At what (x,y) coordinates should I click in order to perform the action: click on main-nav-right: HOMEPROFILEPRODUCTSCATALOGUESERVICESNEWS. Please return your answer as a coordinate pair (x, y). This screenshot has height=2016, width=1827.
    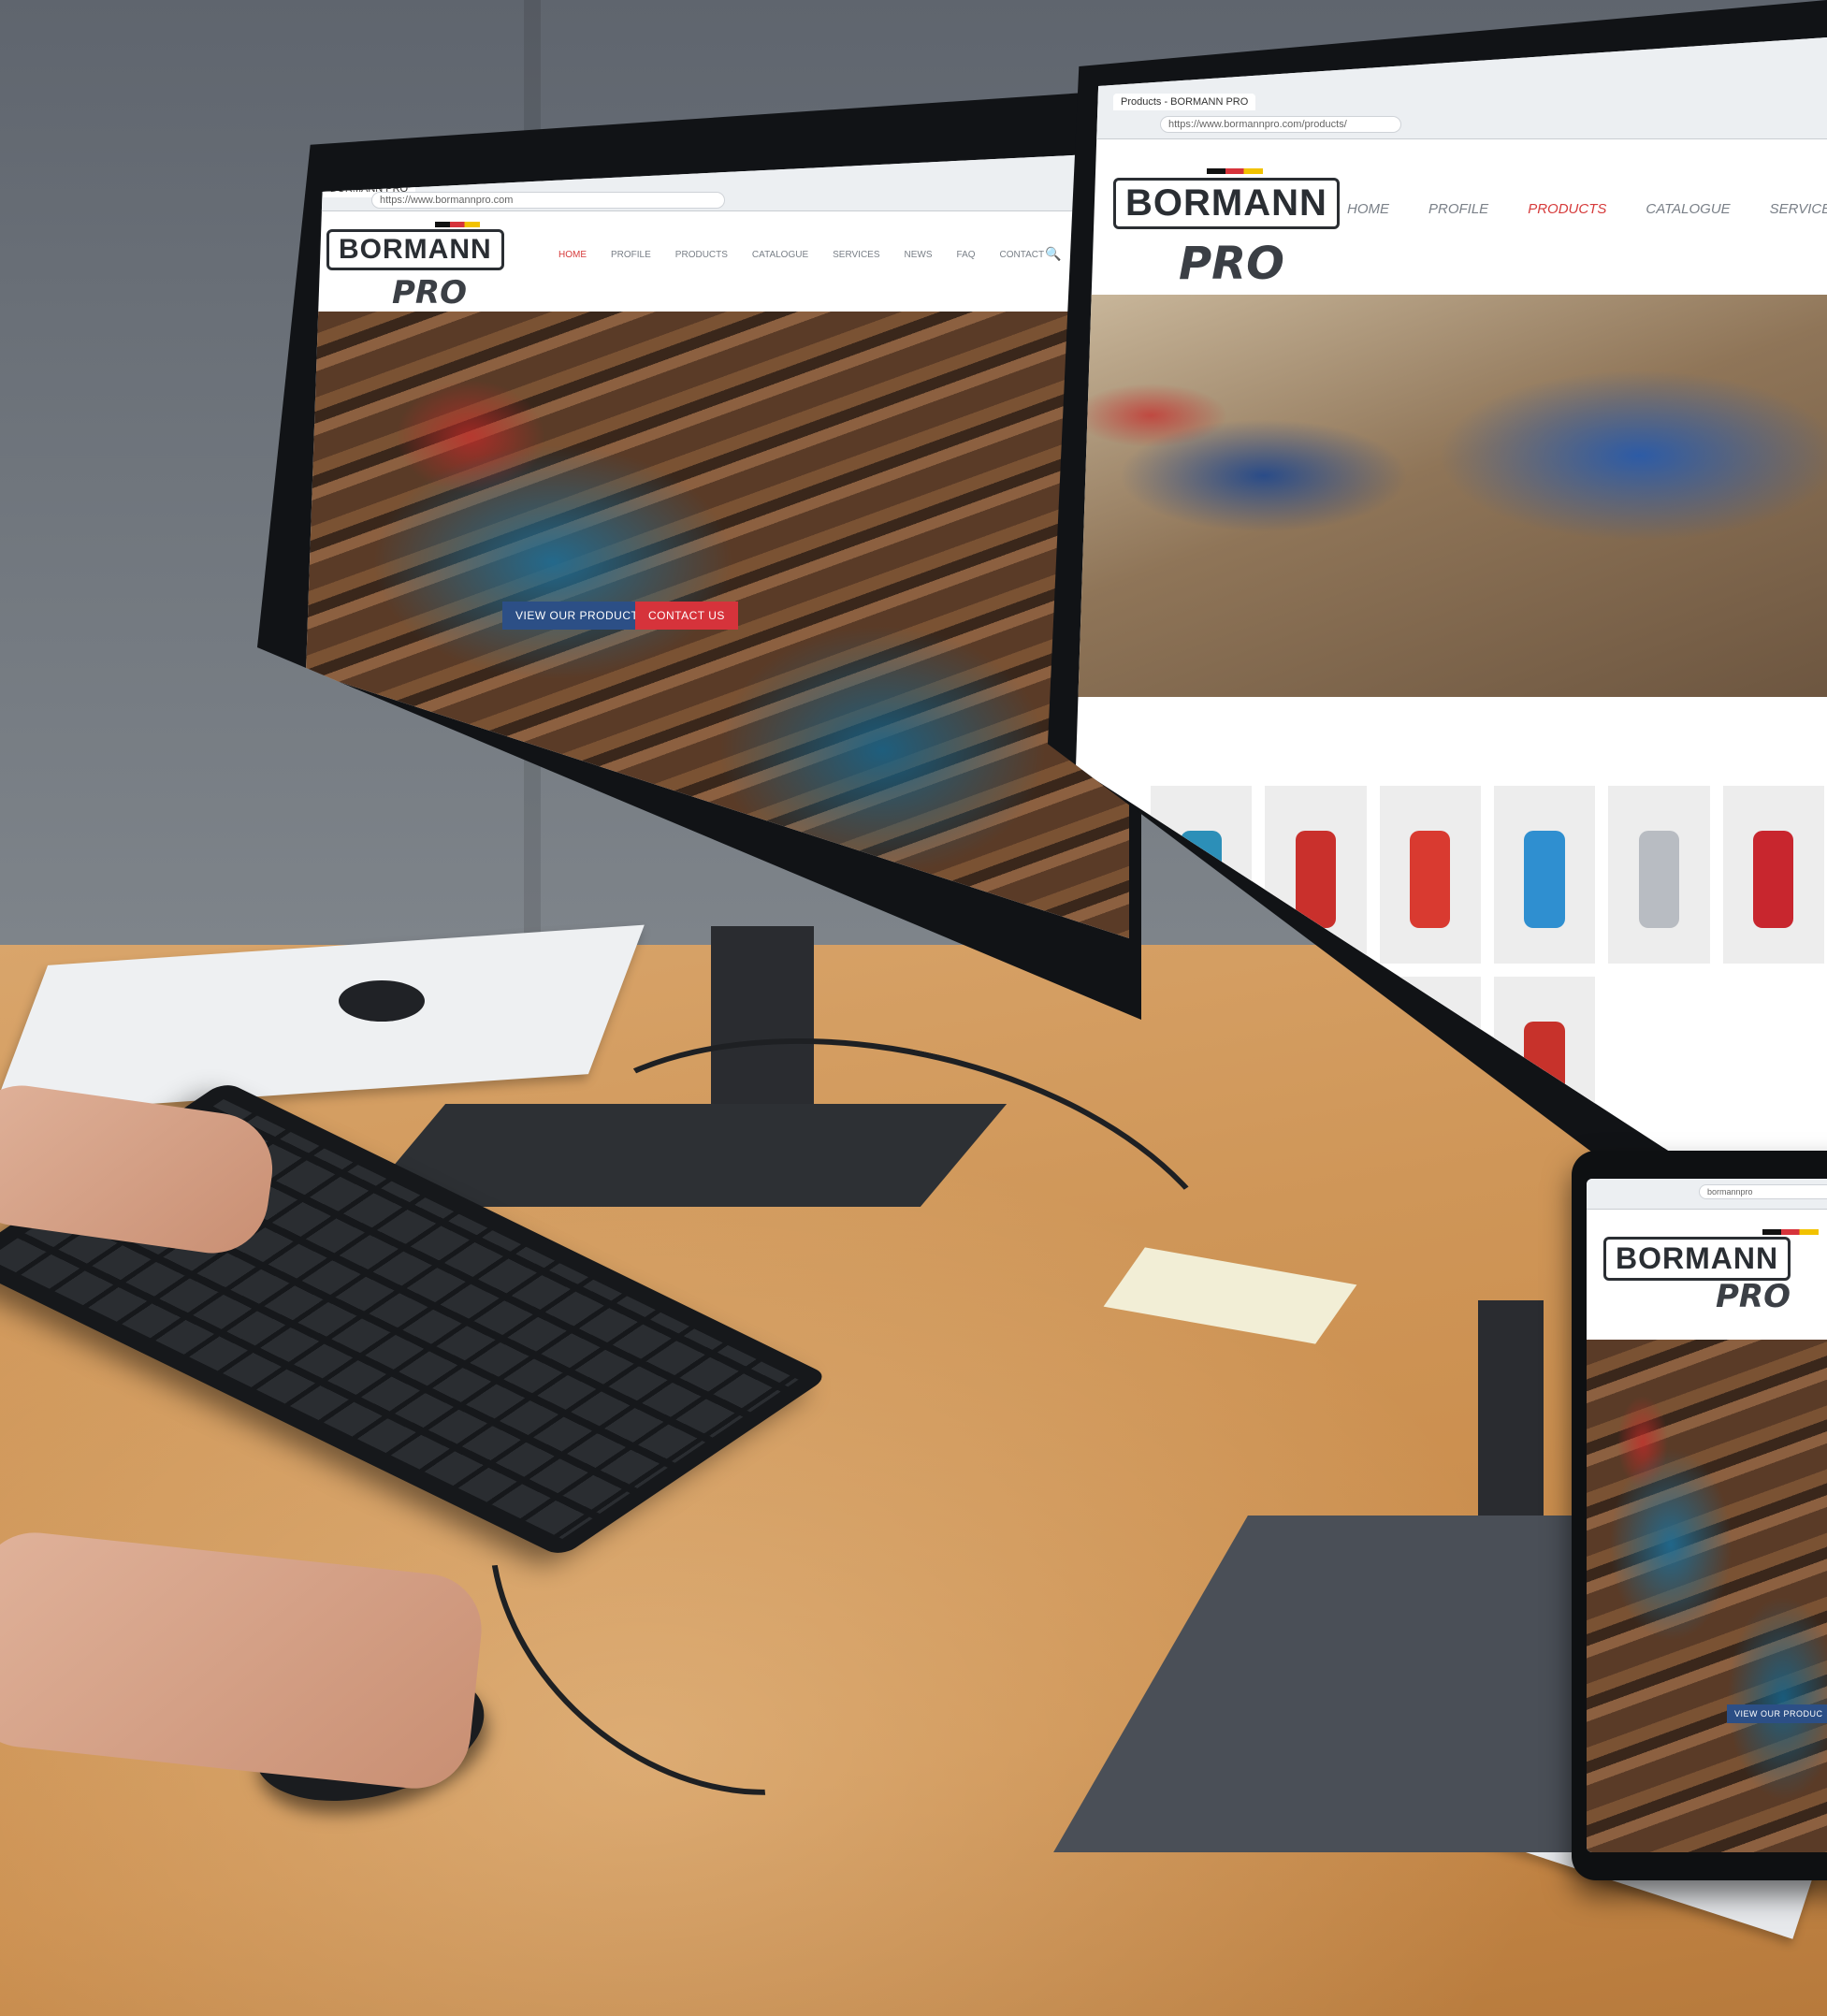
    Looking at the image, I should click on (1587, 209).